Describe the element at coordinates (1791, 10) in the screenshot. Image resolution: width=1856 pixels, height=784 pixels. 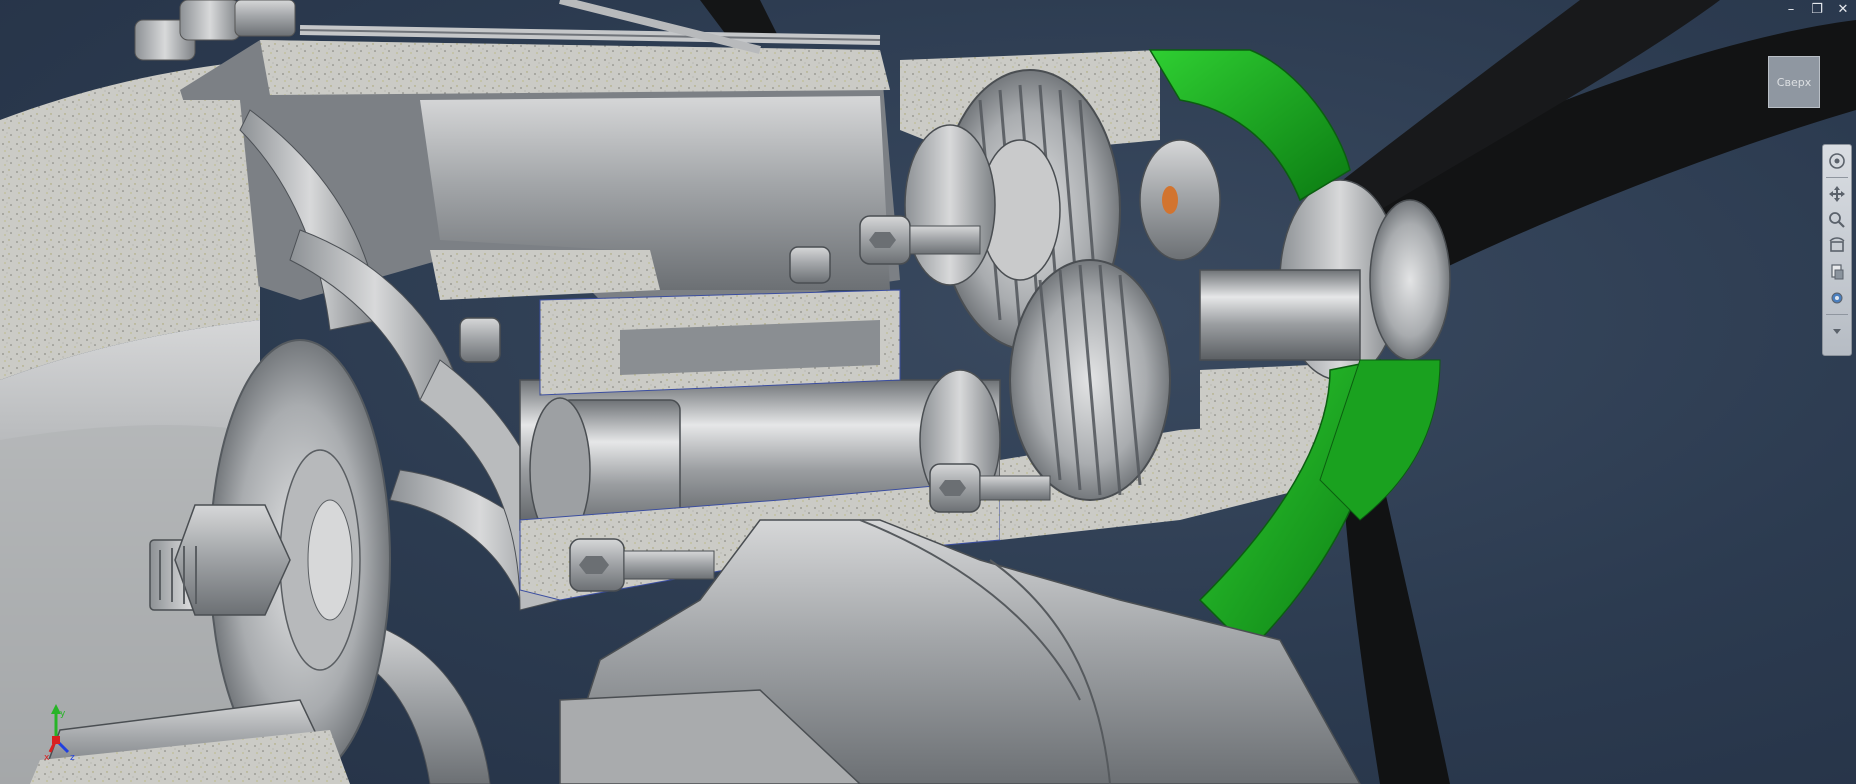
I see `minimize-icon: –` at that location.